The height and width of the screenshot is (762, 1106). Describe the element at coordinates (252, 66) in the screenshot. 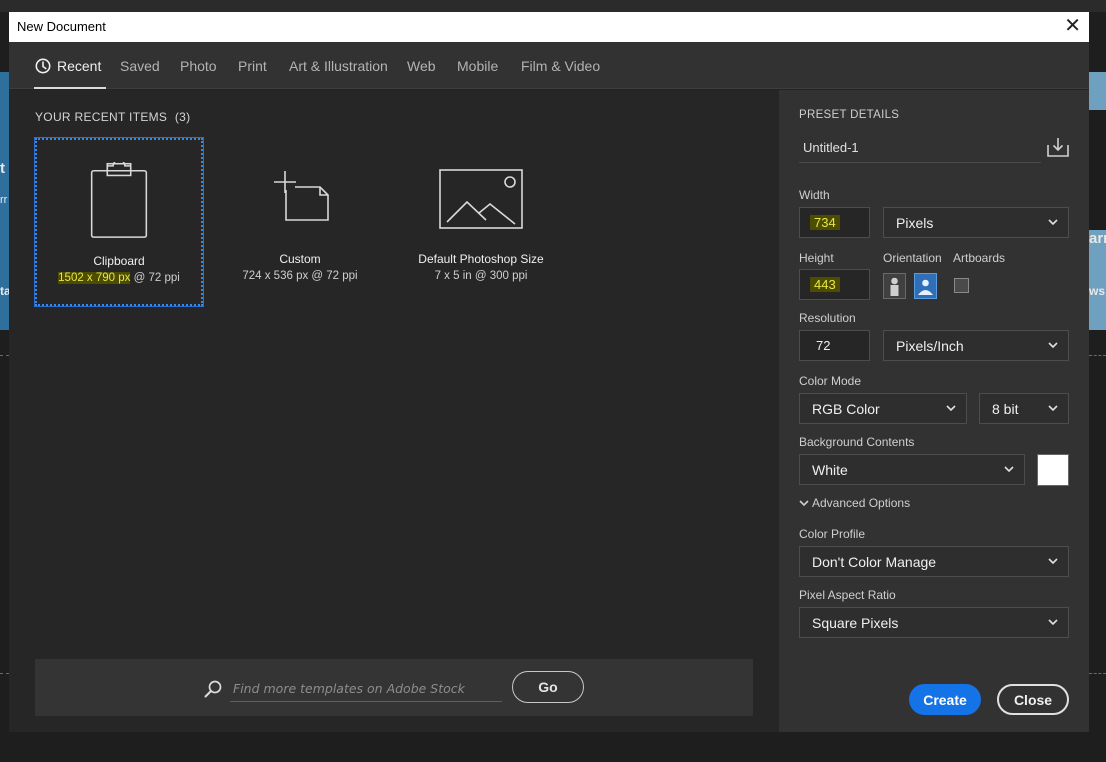

I see `tab-print: Print` at that location.